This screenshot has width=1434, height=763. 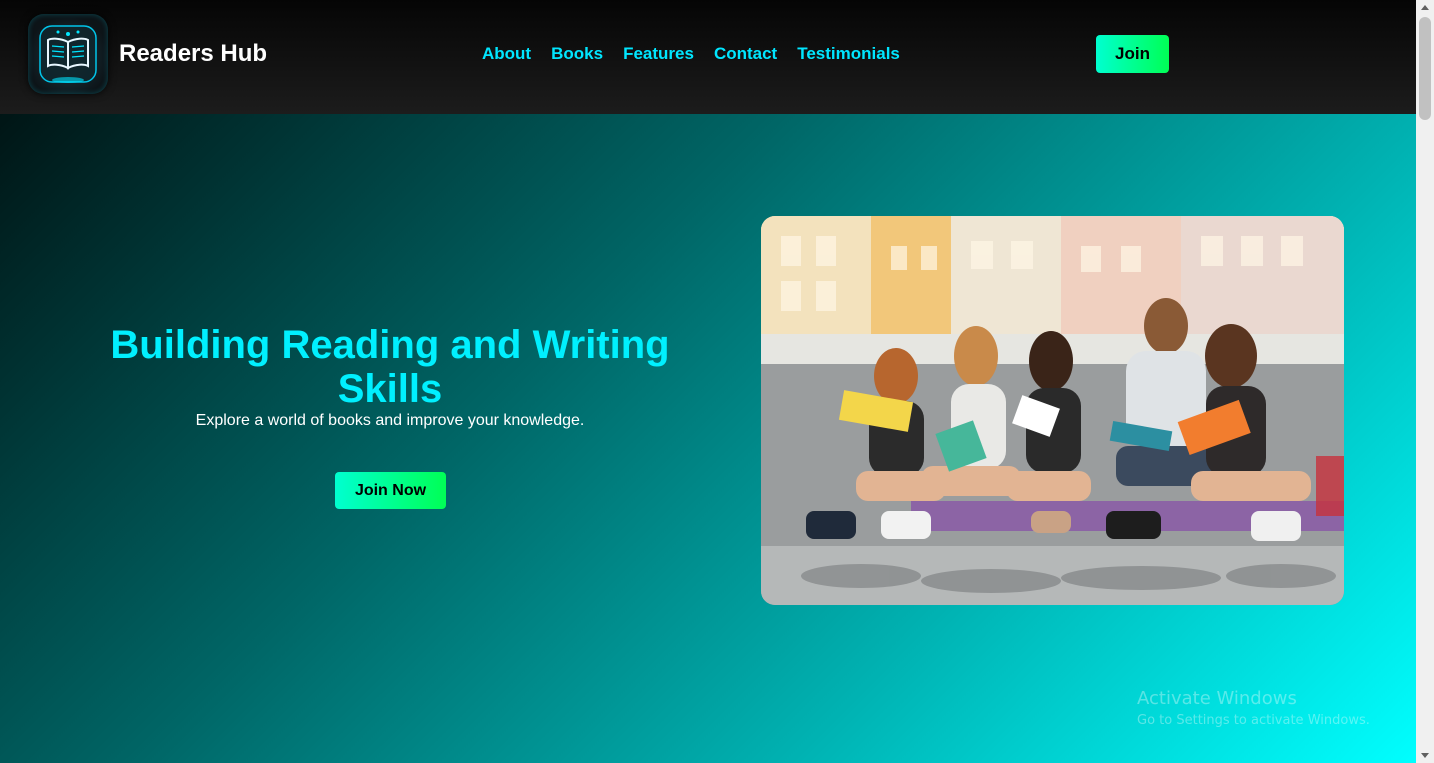 I want to click on nav-link-books: Books, so click(x=577, y=54).